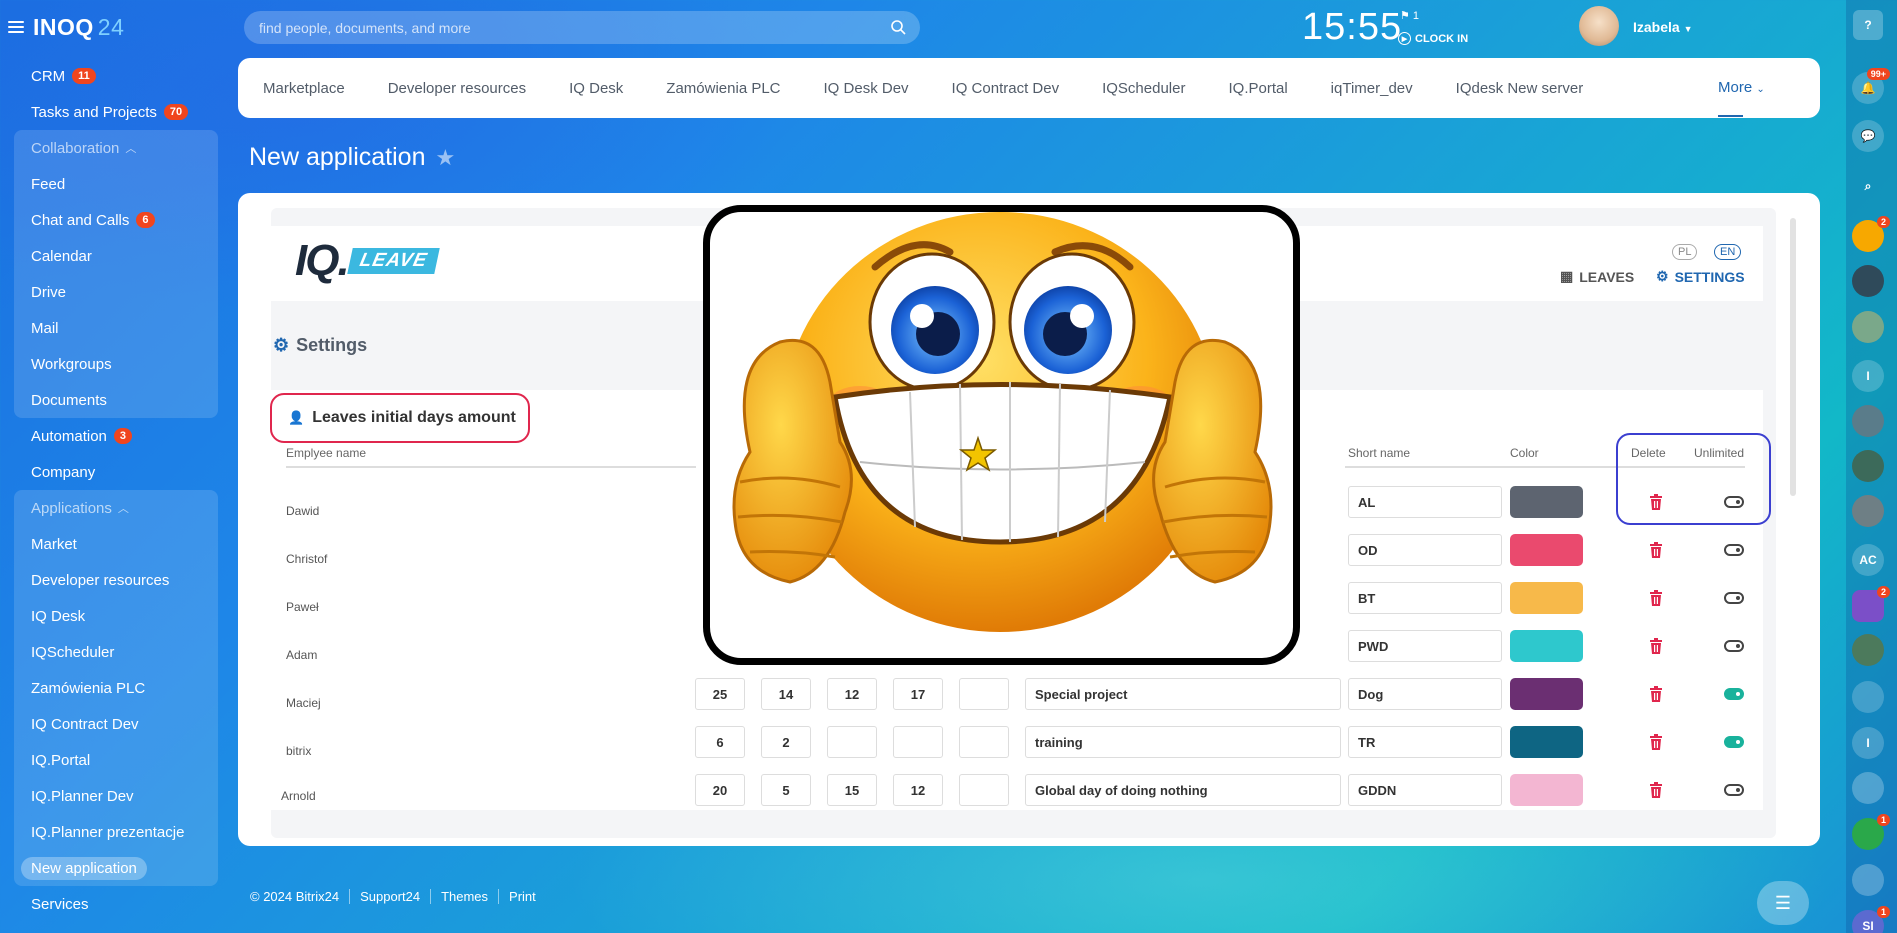  What do you see at coordinates (1597, 276) in the screenshot?
I see `leaves-link: ▦ LEAVES` at bounding box center [1597, 276].